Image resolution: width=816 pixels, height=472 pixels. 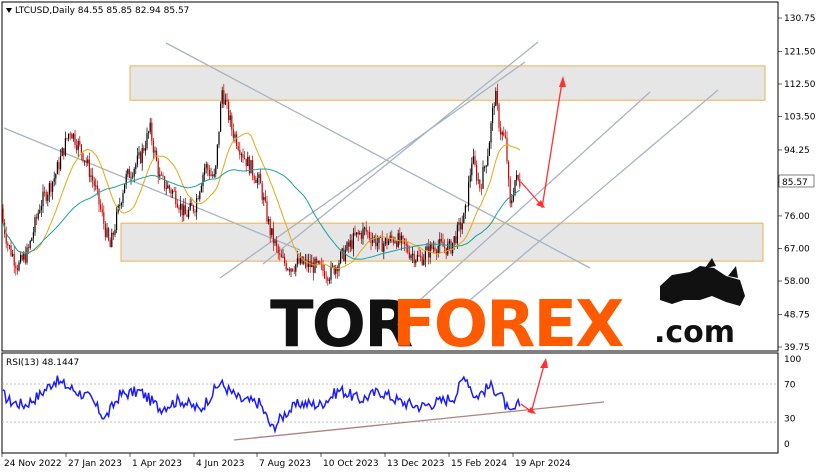 I want to click on rsi-tick-label: 30, so click(x=790, y=420).